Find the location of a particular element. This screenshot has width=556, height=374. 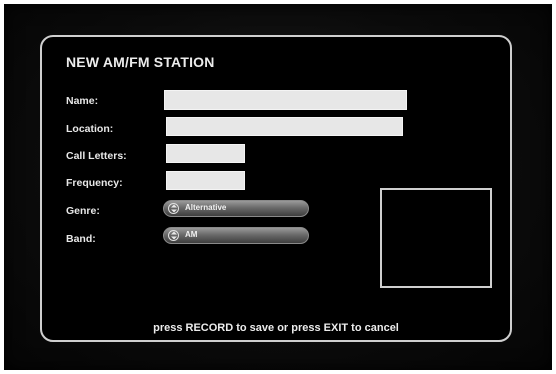

genre-value: Alternative is located at coordinates (206, 207).